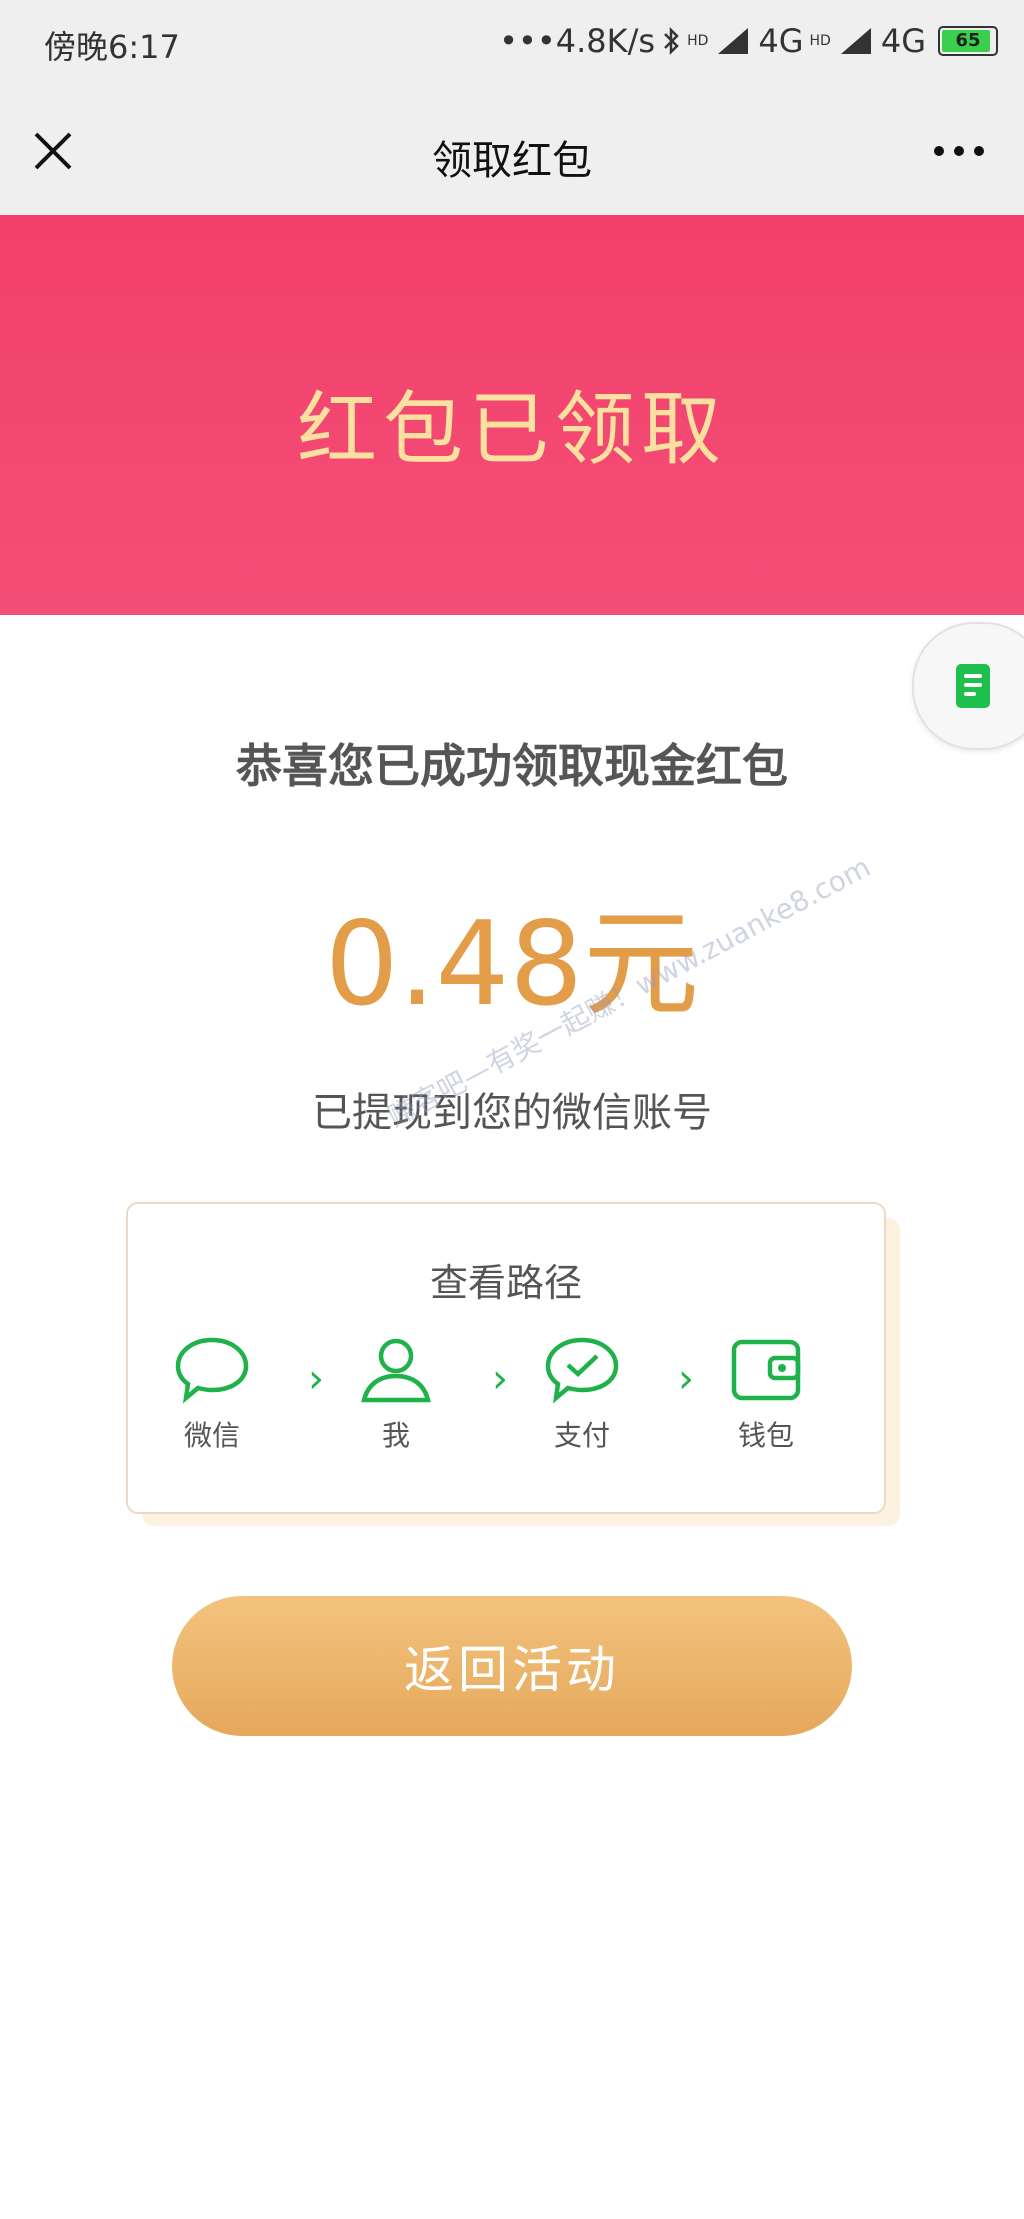  I want to click on page-title: 领取红包, so click(512, 161).